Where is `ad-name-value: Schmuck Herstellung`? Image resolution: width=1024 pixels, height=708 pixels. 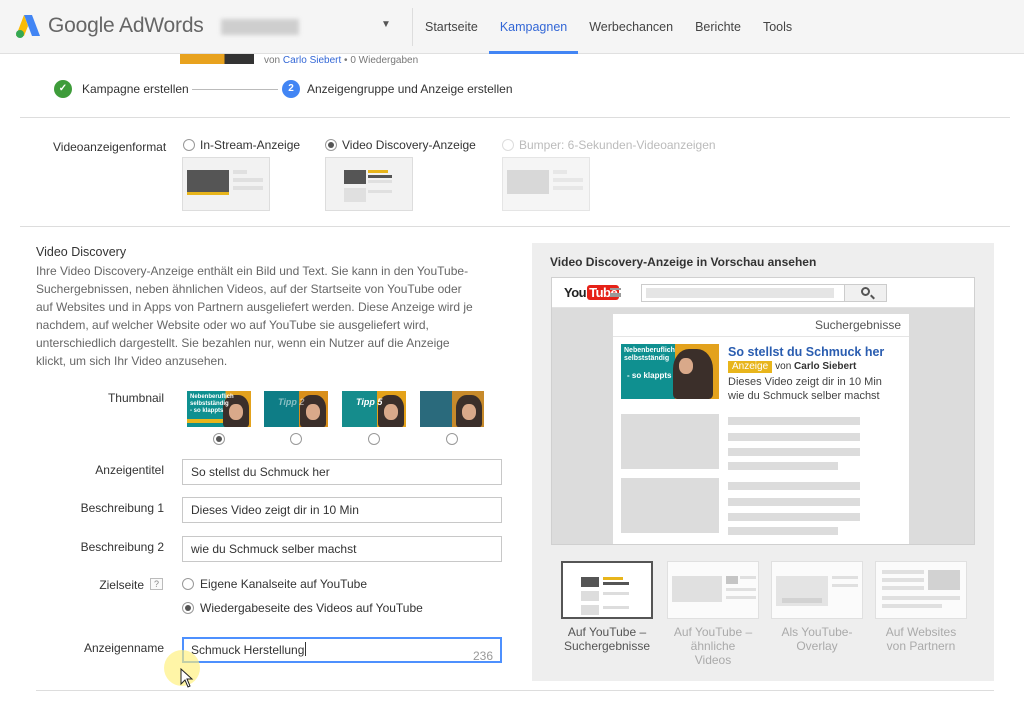 ad-name-value: Schmuck Herstellung is located at coordinates (248, 650).